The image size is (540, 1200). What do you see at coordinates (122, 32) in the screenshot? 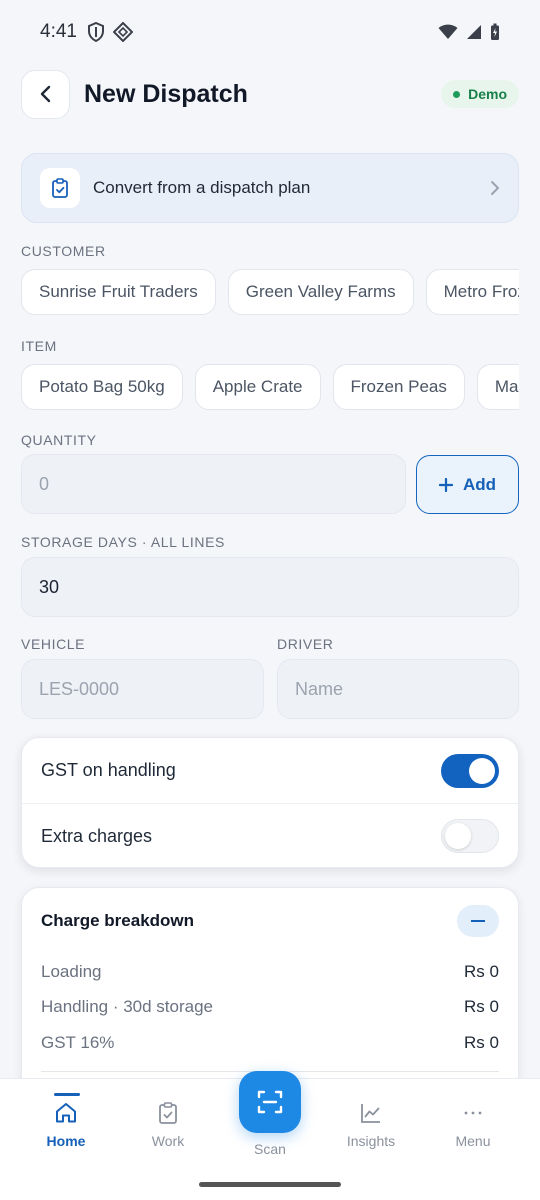
I see `diamond-grid-icon` at bounding box center [122, 32].